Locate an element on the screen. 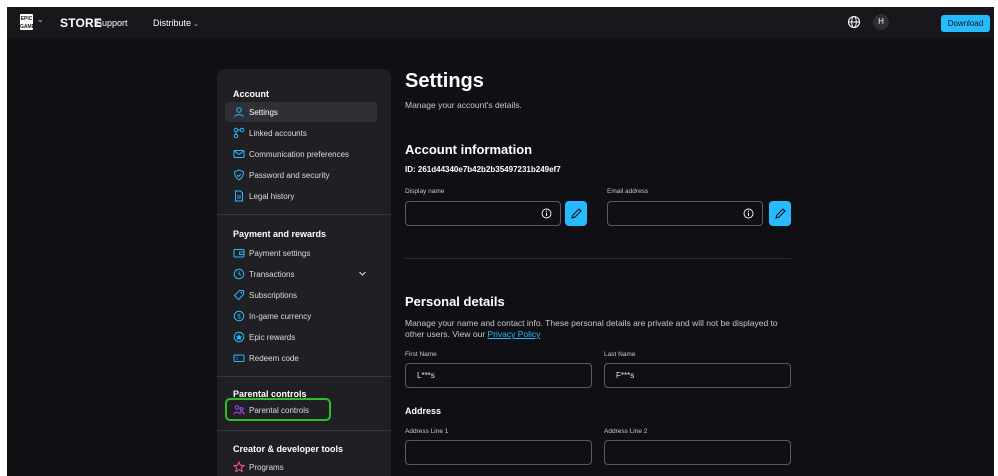 The image size is (998, 476). sidebar-item-programs: Programs is located at coordinates (301, 466).